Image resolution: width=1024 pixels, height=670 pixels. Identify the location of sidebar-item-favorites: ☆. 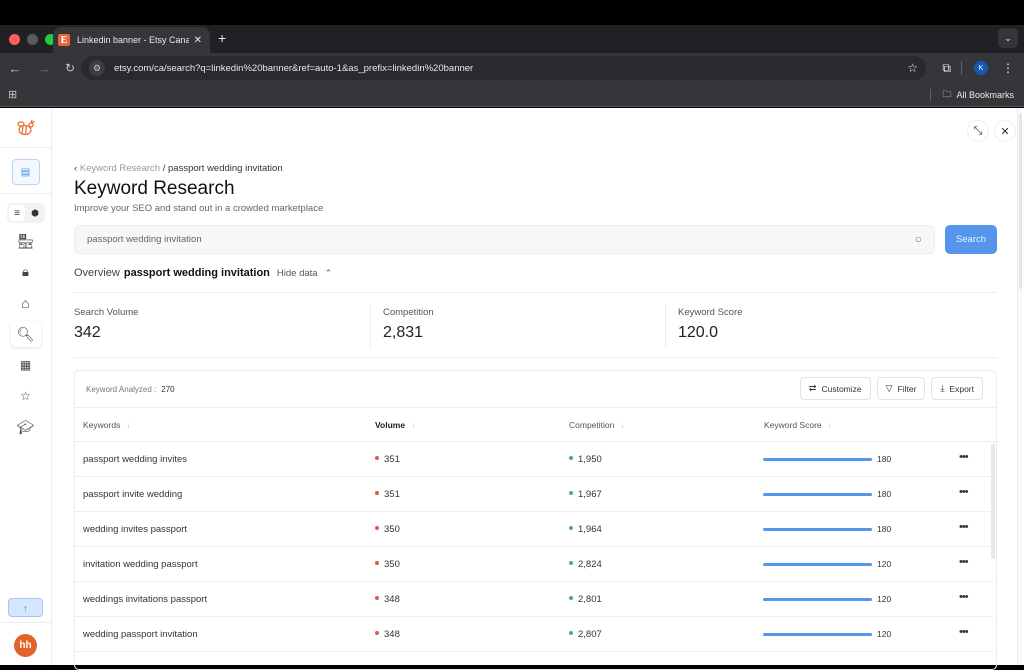
(26, 396).